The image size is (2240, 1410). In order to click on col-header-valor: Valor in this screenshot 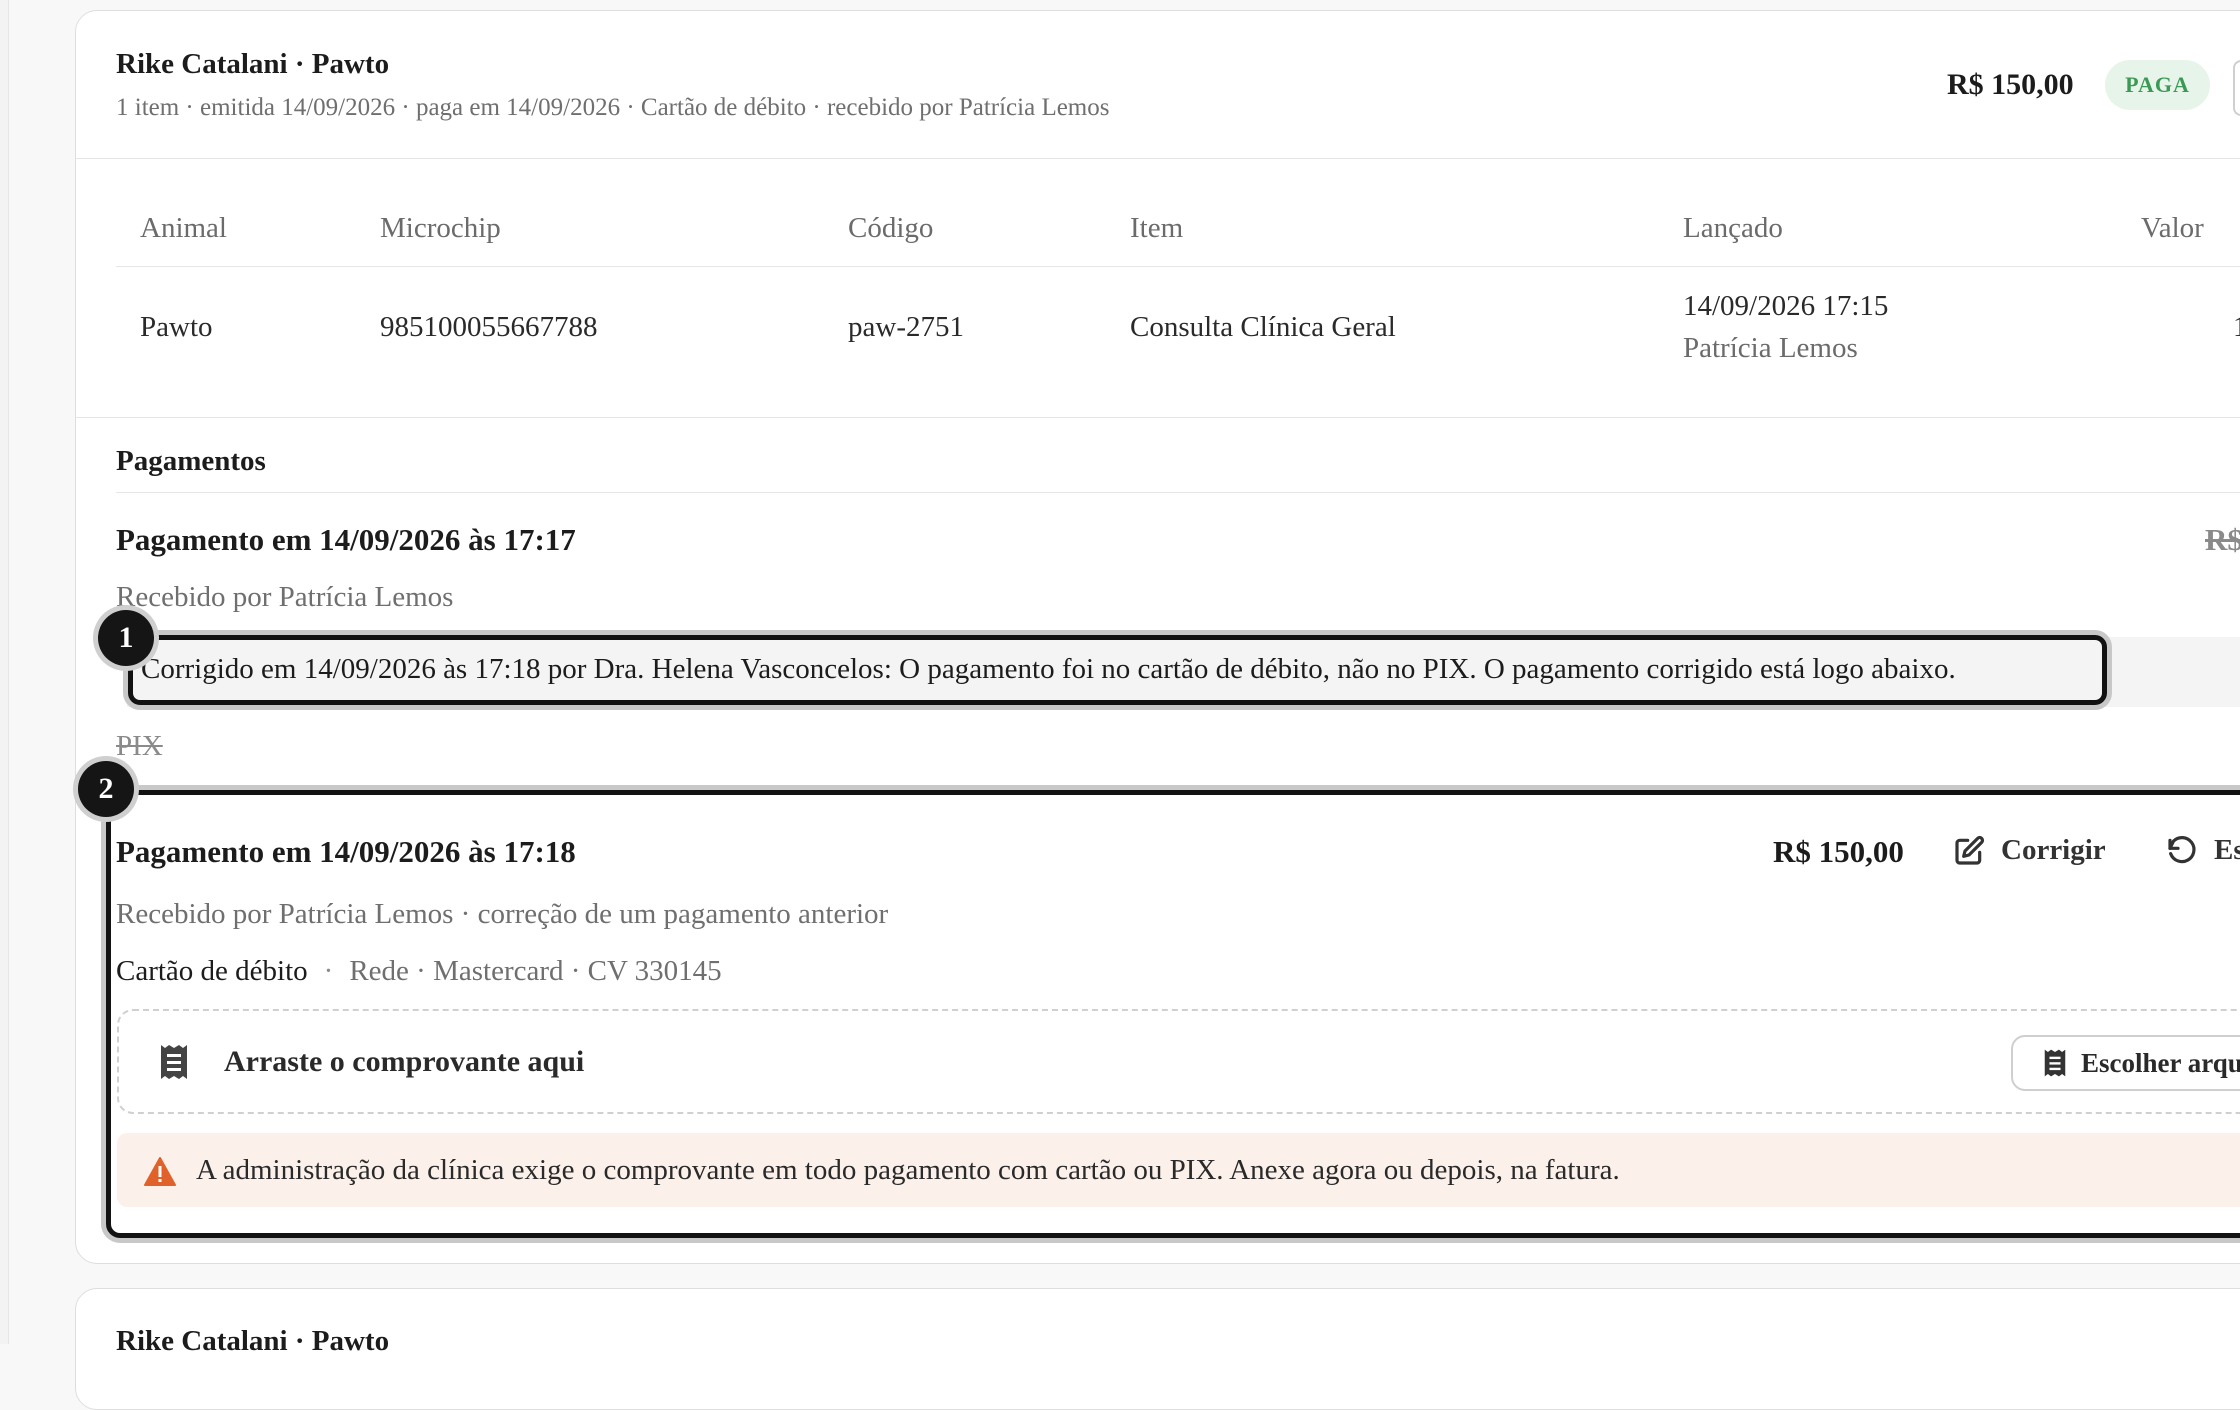, I will do `click(2172, 228)`.